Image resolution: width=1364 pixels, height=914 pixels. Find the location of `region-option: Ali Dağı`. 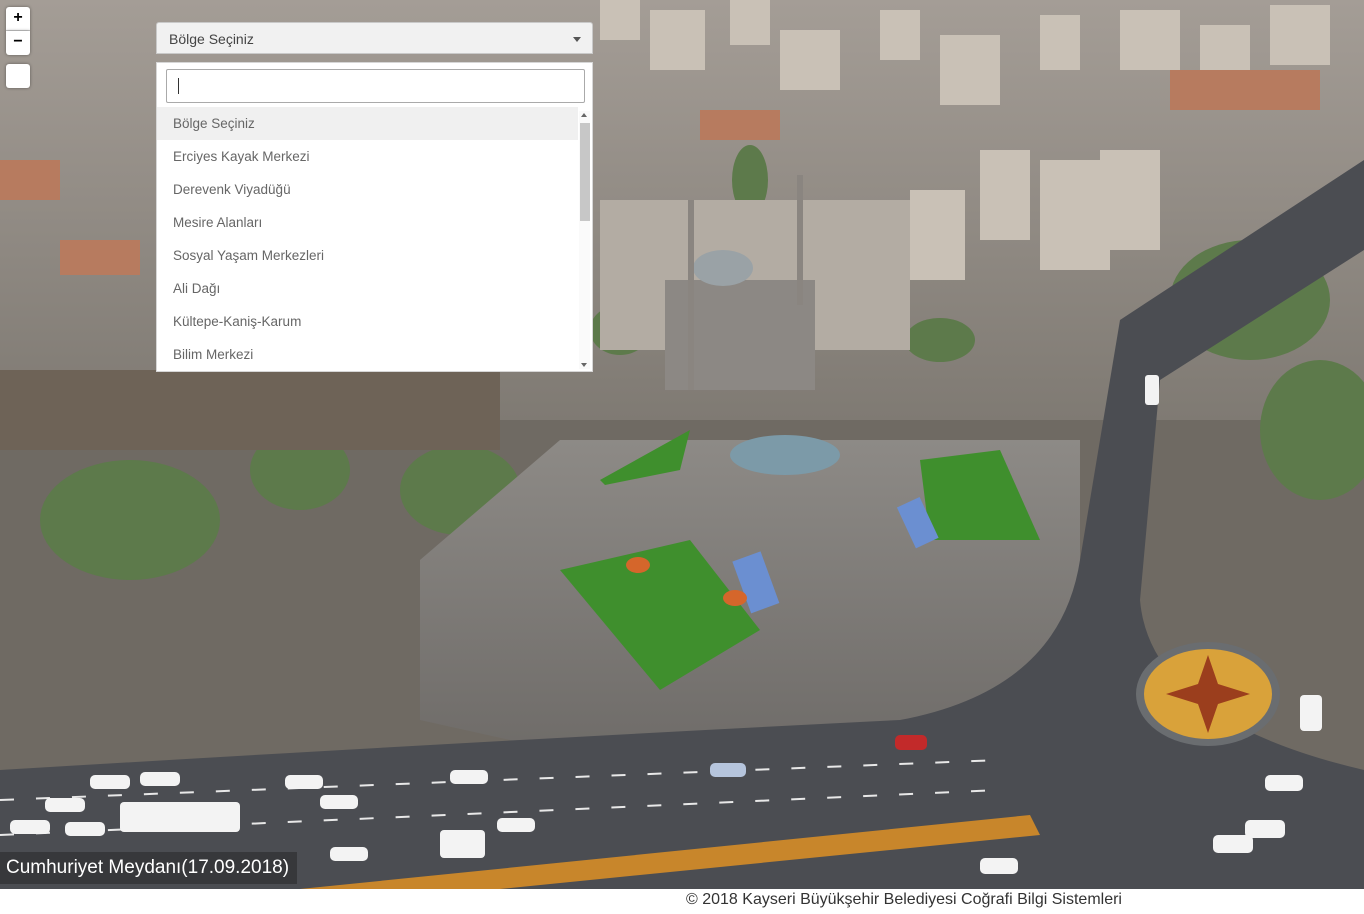

region-option: Ali Dağı is located at coordinates (367, 288).